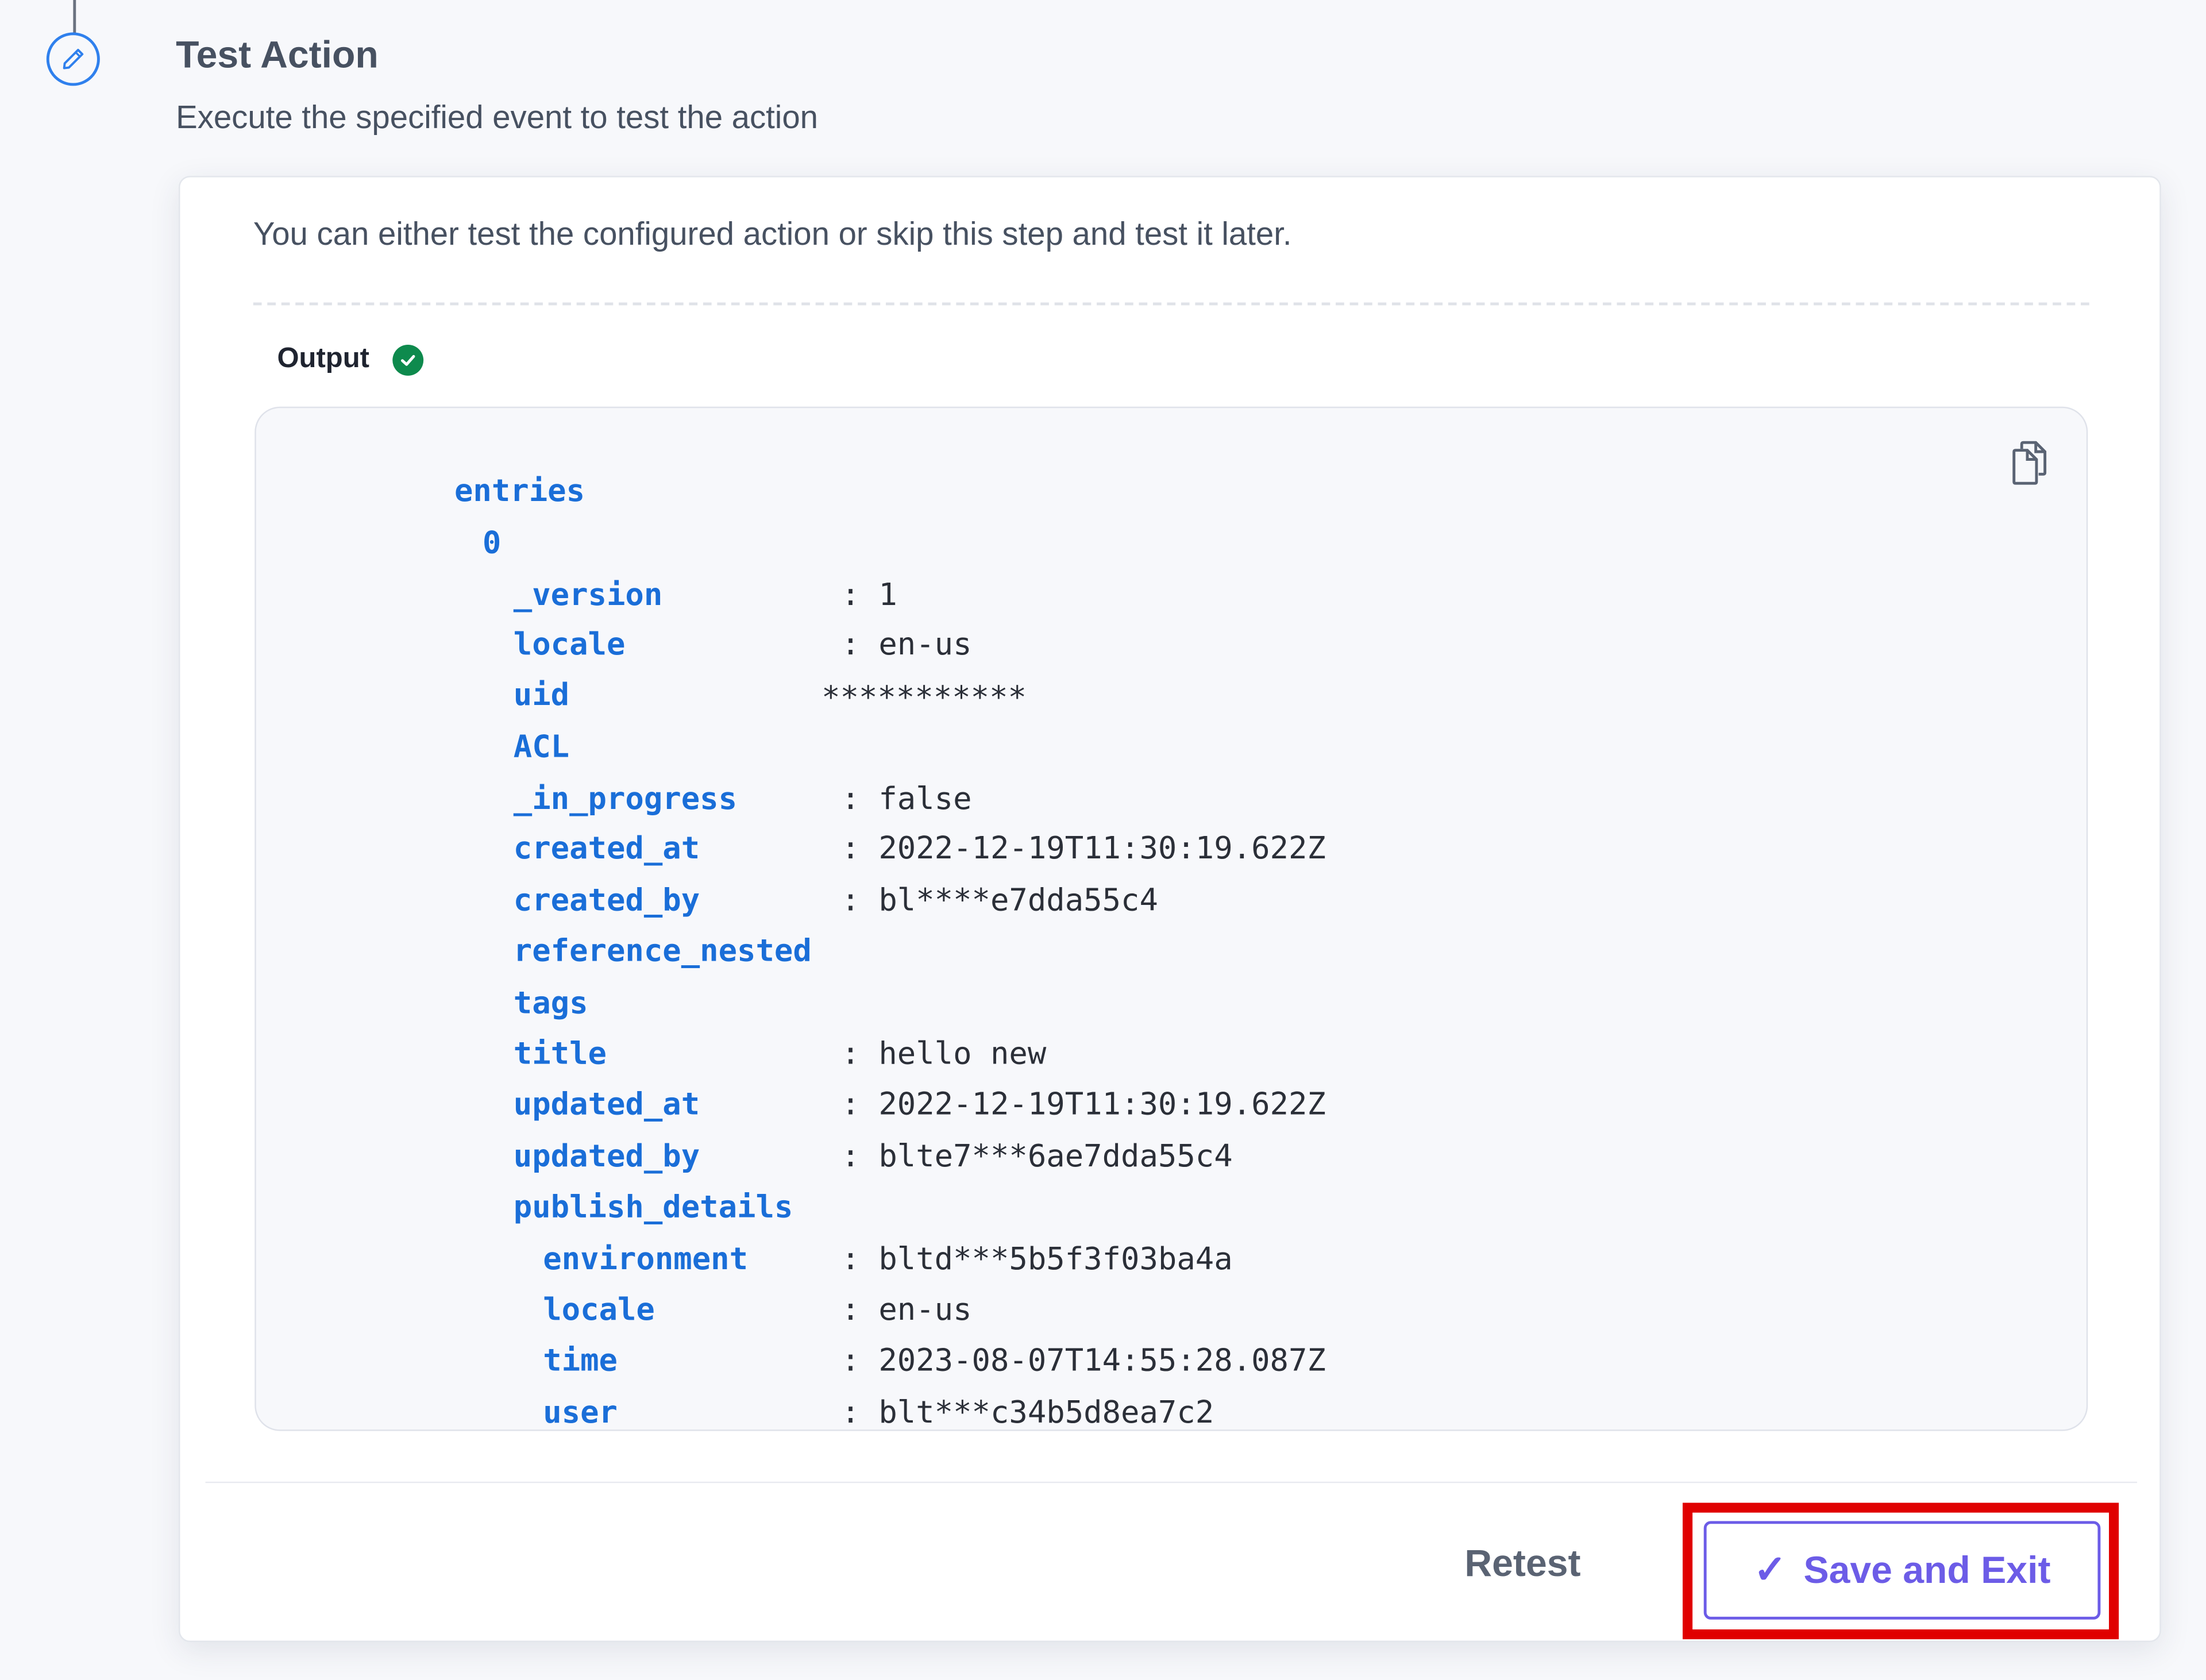 The width and height of the screenshot is (2206, 1680). I want to click on code-value: ***********, so click(924, 698).